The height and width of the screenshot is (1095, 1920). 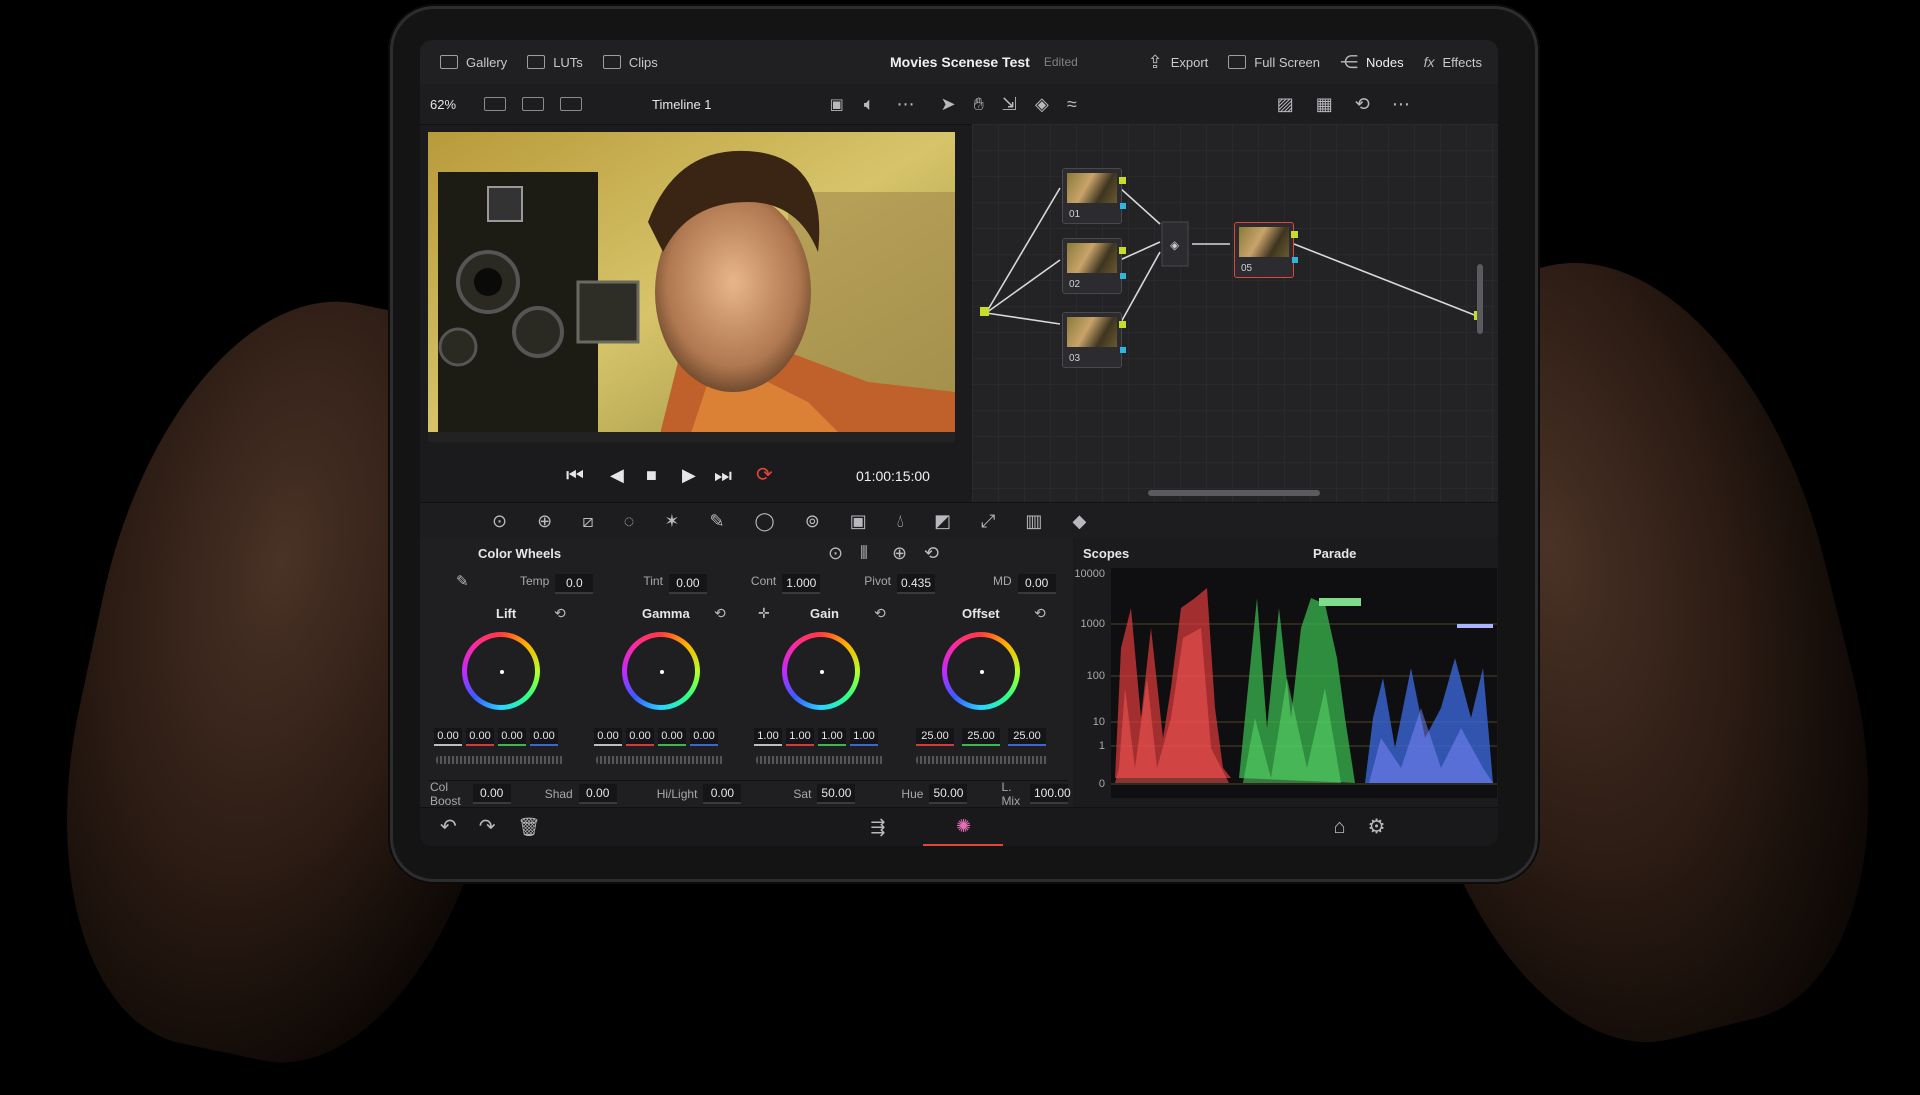 What do you see at coordinates (948, 794) in the screenshot?
I see `hue-field: 50.00` at bounding box center [948, 794].